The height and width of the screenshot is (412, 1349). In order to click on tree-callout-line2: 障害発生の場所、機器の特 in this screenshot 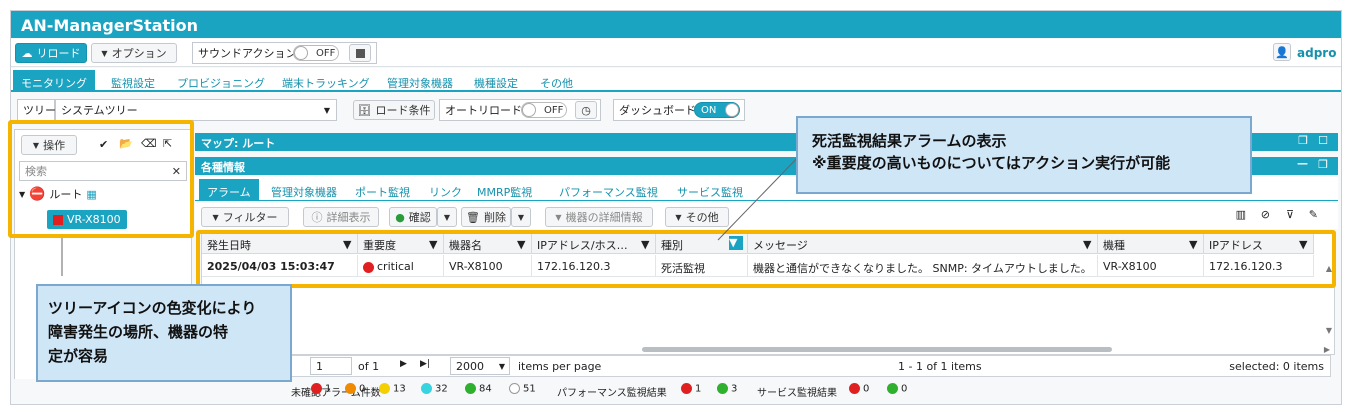, I will do `click(138, 332)`.